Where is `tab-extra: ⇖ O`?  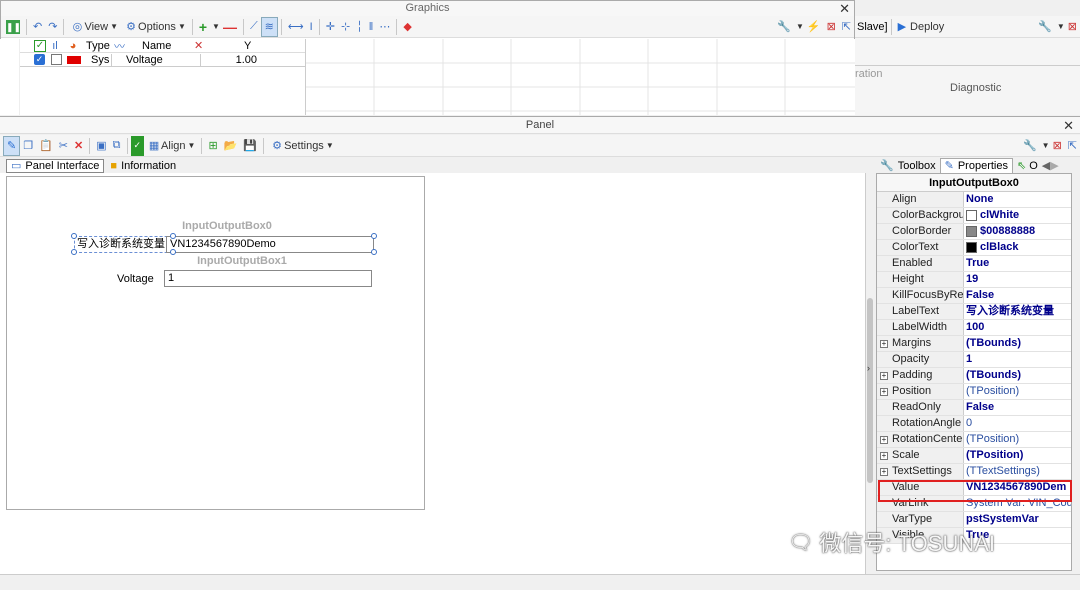 tab-extra: ⇖ O is located at coordinates (1027, 166).